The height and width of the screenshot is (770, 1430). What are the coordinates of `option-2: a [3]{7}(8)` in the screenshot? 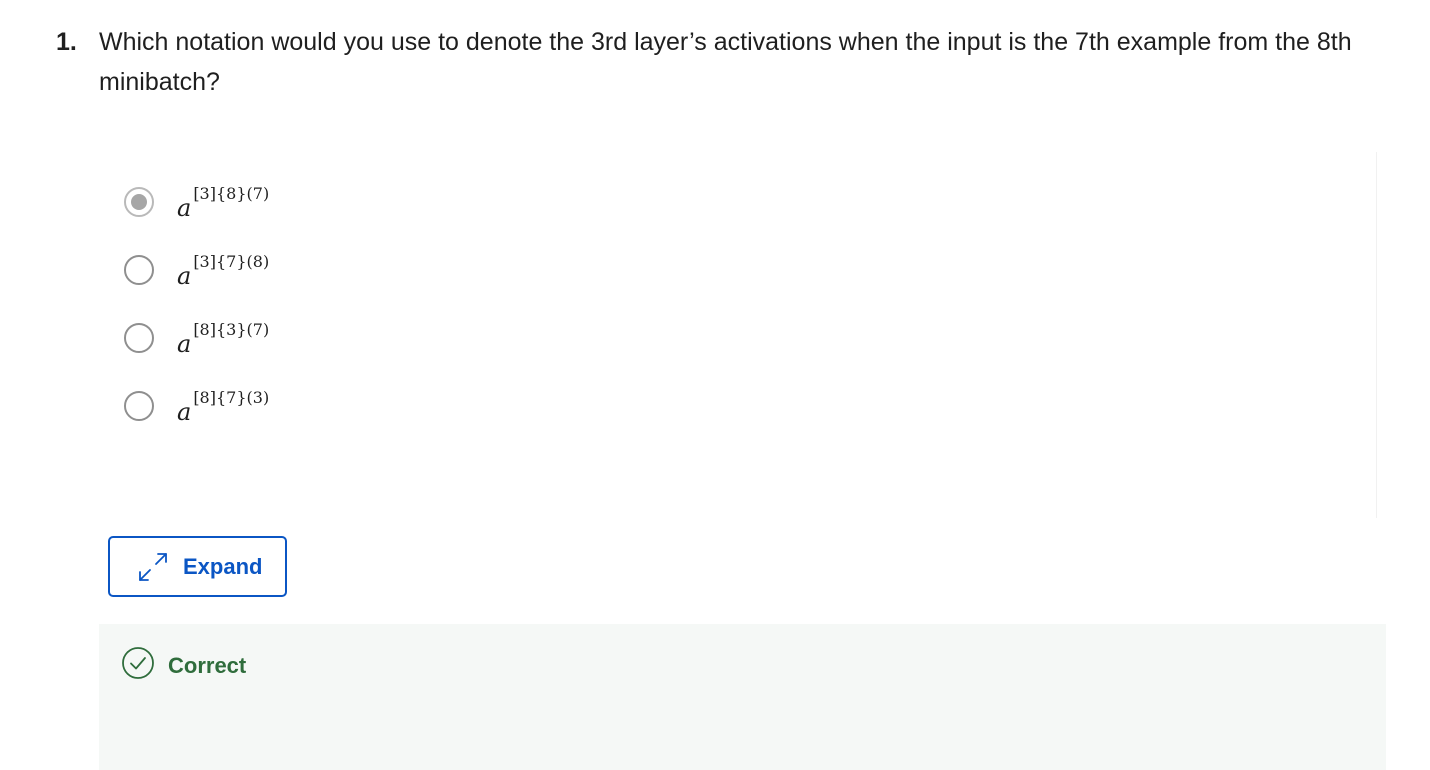 It's located at (196, 270).